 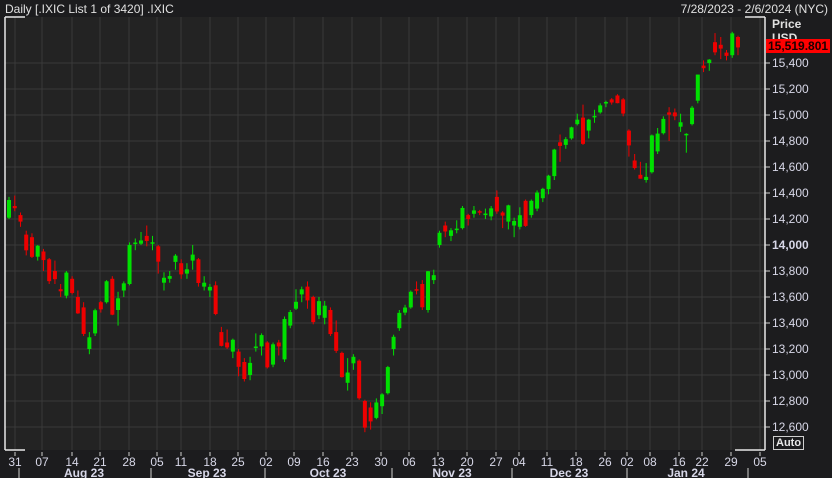 I want to click on auto-scale-button: Auto, so click(x=789, y=443).